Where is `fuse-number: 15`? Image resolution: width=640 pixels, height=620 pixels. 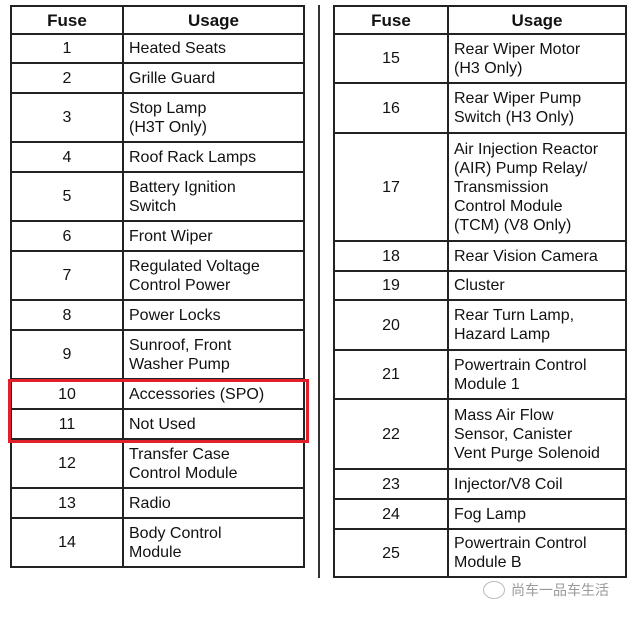
fuse-number: 15 is located at coordinates (391, 58).